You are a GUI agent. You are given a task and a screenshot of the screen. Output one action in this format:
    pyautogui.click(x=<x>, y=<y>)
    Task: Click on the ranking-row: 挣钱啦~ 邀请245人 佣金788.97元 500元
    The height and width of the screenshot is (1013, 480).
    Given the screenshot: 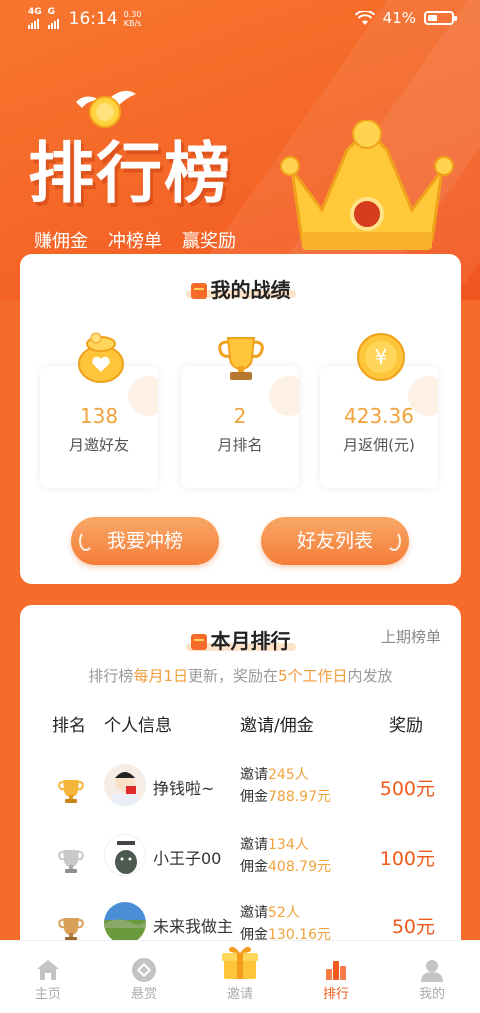 What is the action you would take?
    pyautogui.click(x=240, y=799)
    